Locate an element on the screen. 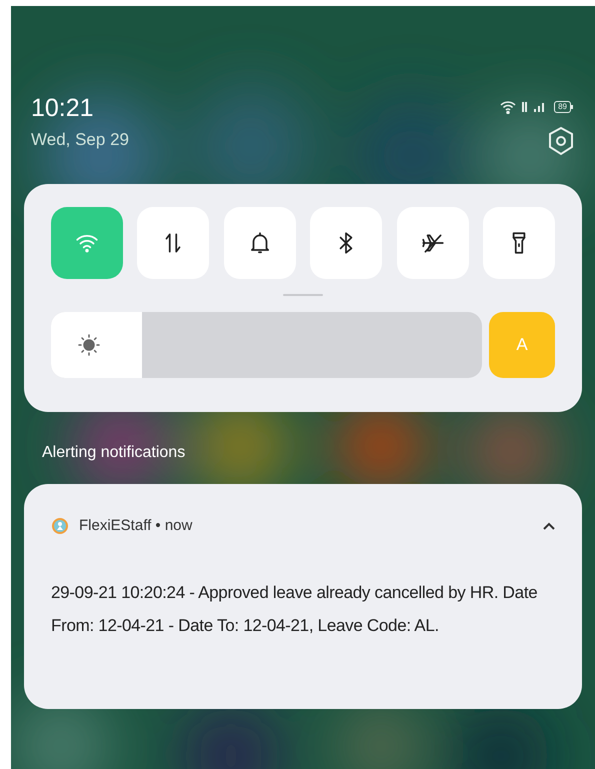  wifi-icon is located at coordinates (508, 107).